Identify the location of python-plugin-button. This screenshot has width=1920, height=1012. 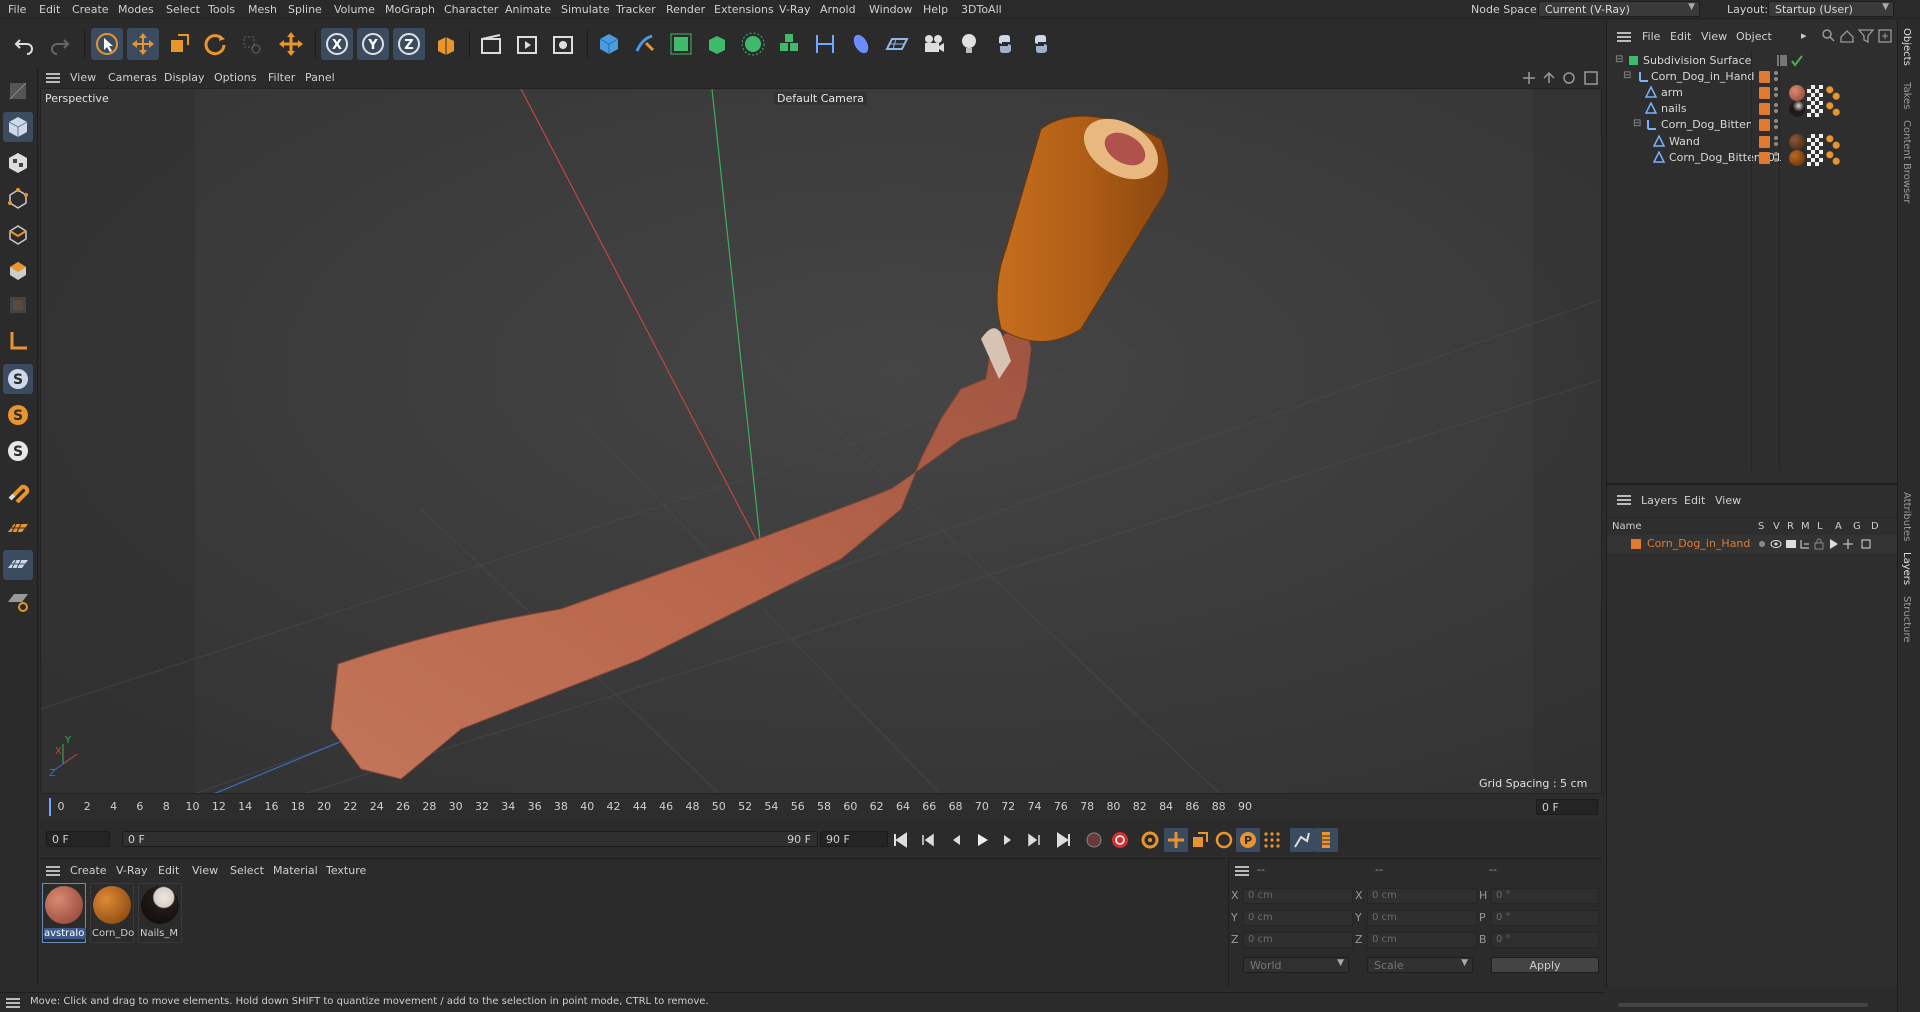
(1041, 44).